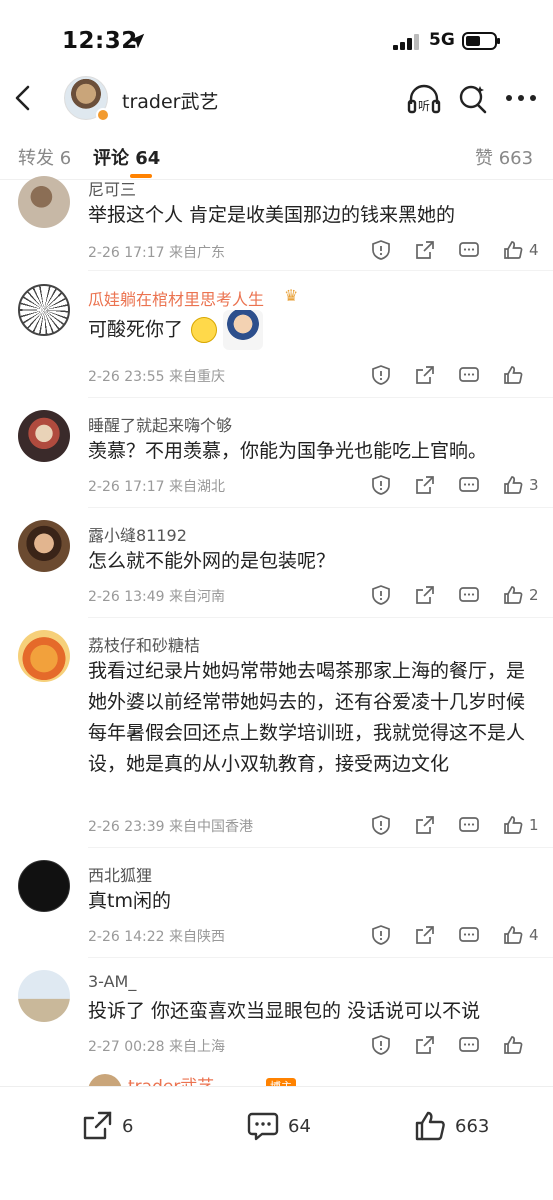 The width and height of the screenshot is (553, 1200). Describe the element at coordinates (288, 451) in the screenshot. I see `comment-text: 羡慕？不用羡慕，你能为国争光也能吃上官晌。` at that location.